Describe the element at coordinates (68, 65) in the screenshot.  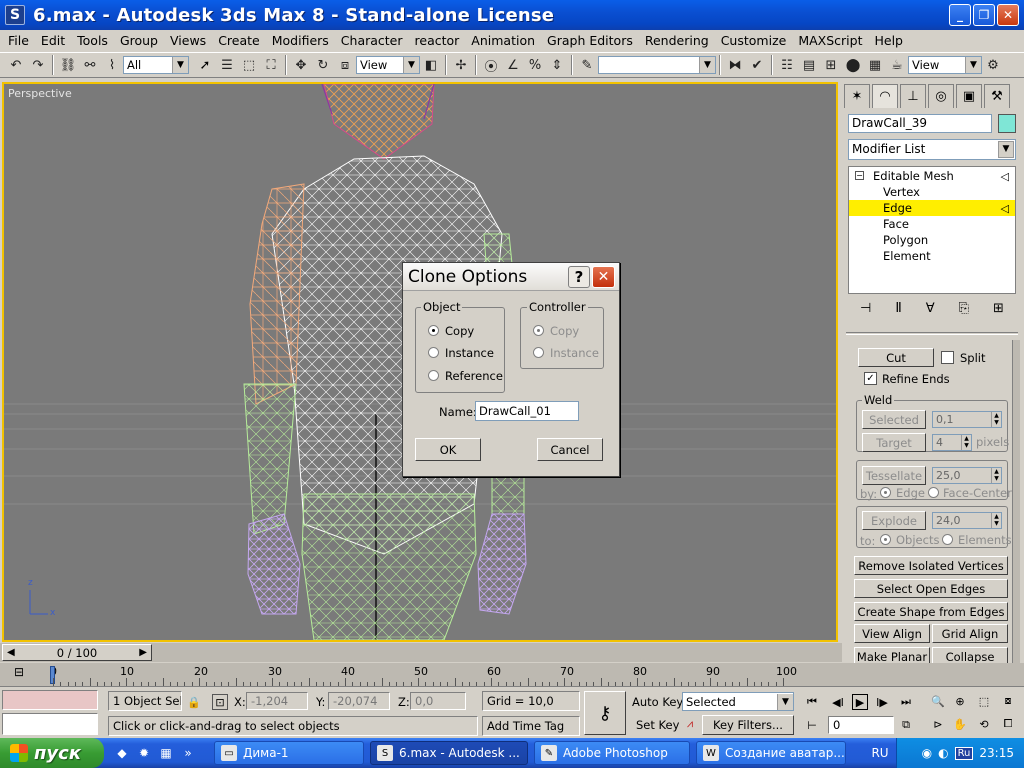
I see `select-and-link-icon: ⛓` at that location.